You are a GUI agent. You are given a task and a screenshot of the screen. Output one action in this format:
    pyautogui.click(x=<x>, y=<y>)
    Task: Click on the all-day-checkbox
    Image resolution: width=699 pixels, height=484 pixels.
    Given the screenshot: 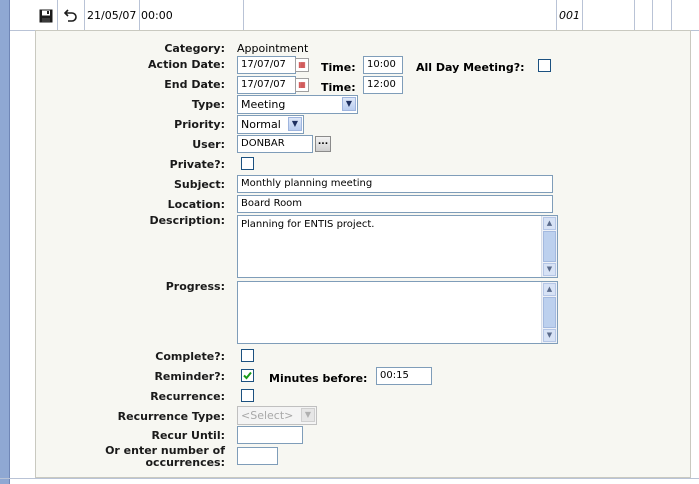 What is the action you would take?
    pyautogui.click(x=544, y=65)
    